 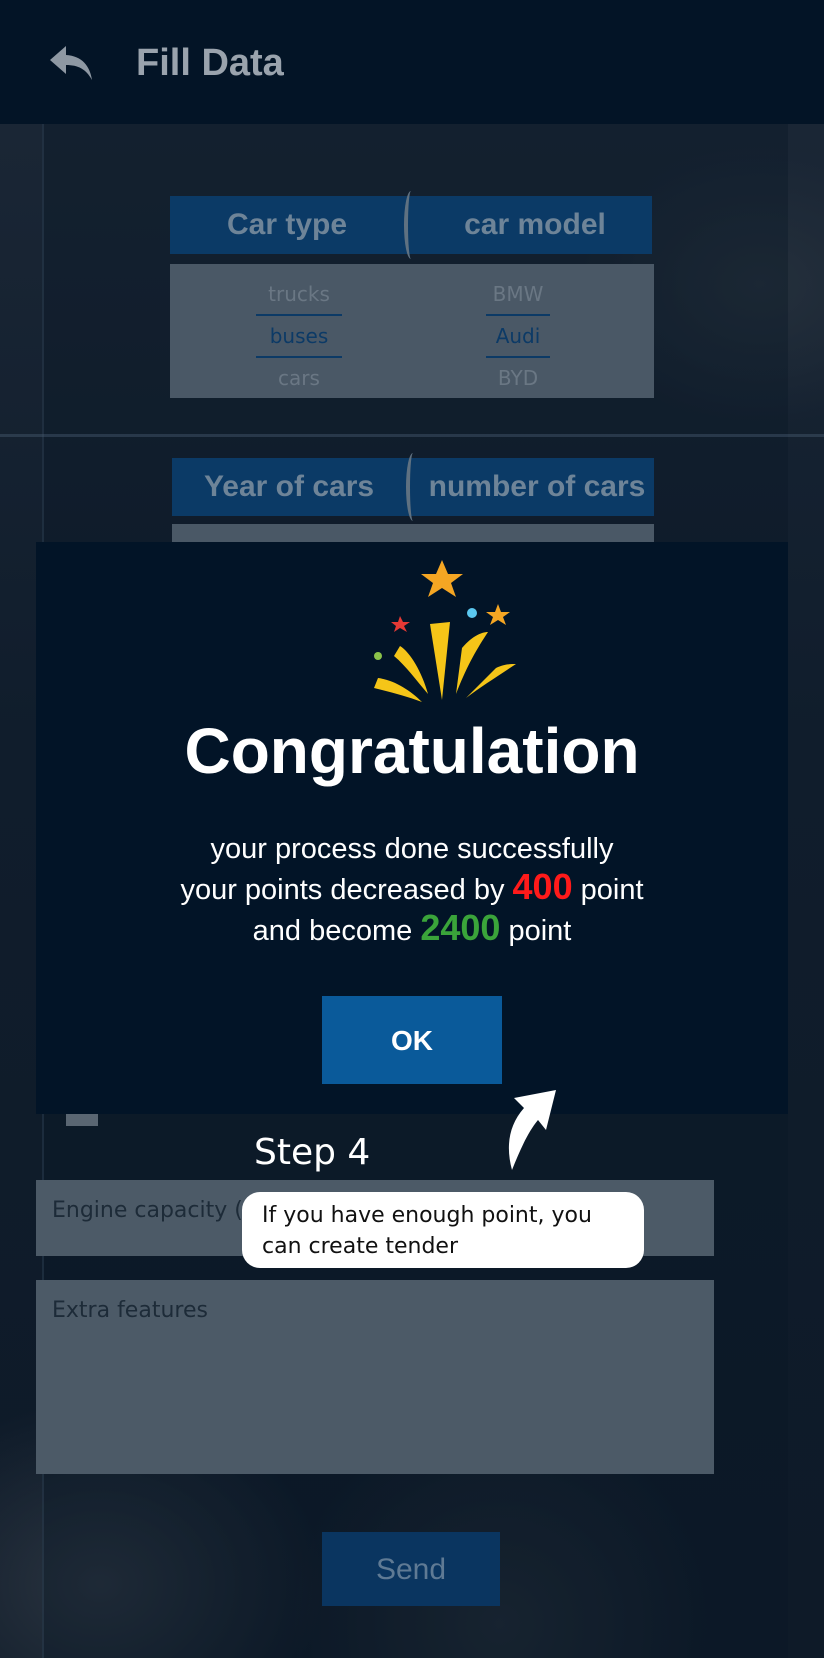 What do you see at coordinates (210, 63) in the screenshot?
I see `page-title: Fill Data` at bounding box center [210, 63].